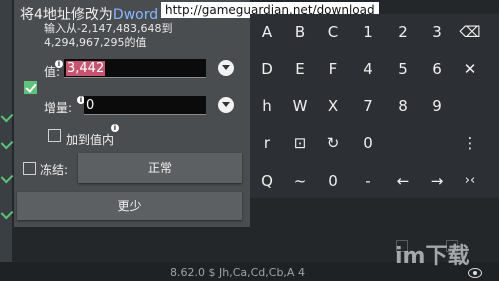 This screenshot has height=281, width=499. What do you see at coordinates (267, 32) in the screenshot?
I see `key-a: A` at bounding box center [267, 32].